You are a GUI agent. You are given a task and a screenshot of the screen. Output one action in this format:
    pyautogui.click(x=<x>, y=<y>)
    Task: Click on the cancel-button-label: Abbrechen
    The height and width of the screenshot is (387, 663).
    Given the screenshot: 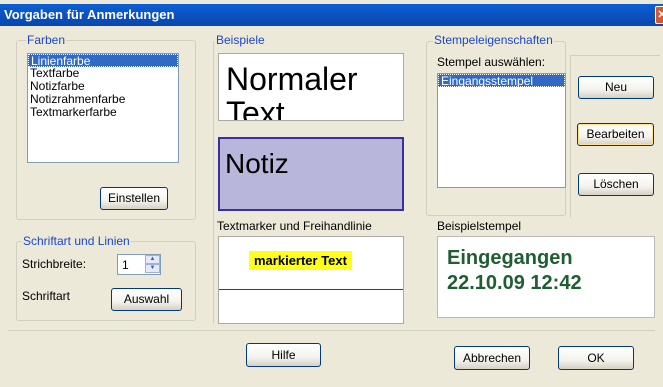 What is the action you would take?
    pyautogui.click(x=492, y=358)
    